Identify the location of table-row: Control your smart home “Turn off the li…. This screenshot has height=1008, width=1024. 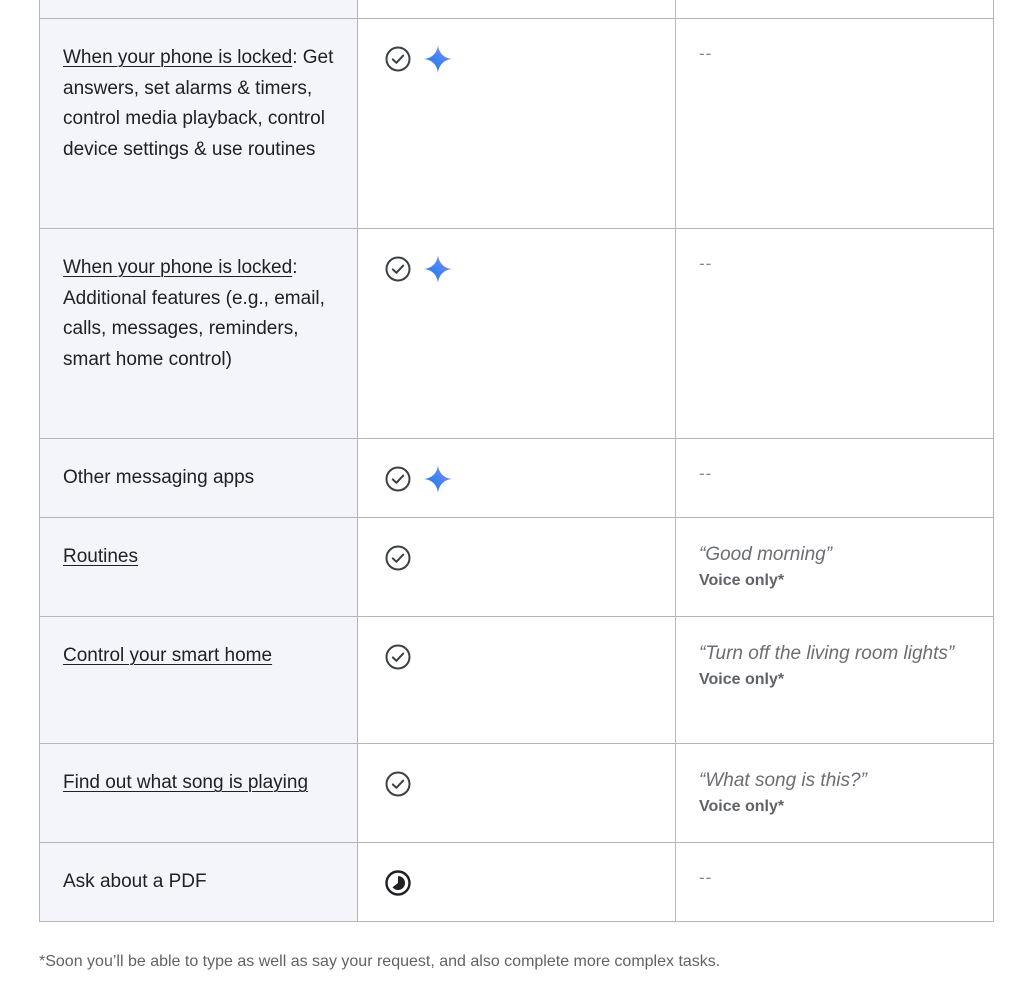
(516, 680).